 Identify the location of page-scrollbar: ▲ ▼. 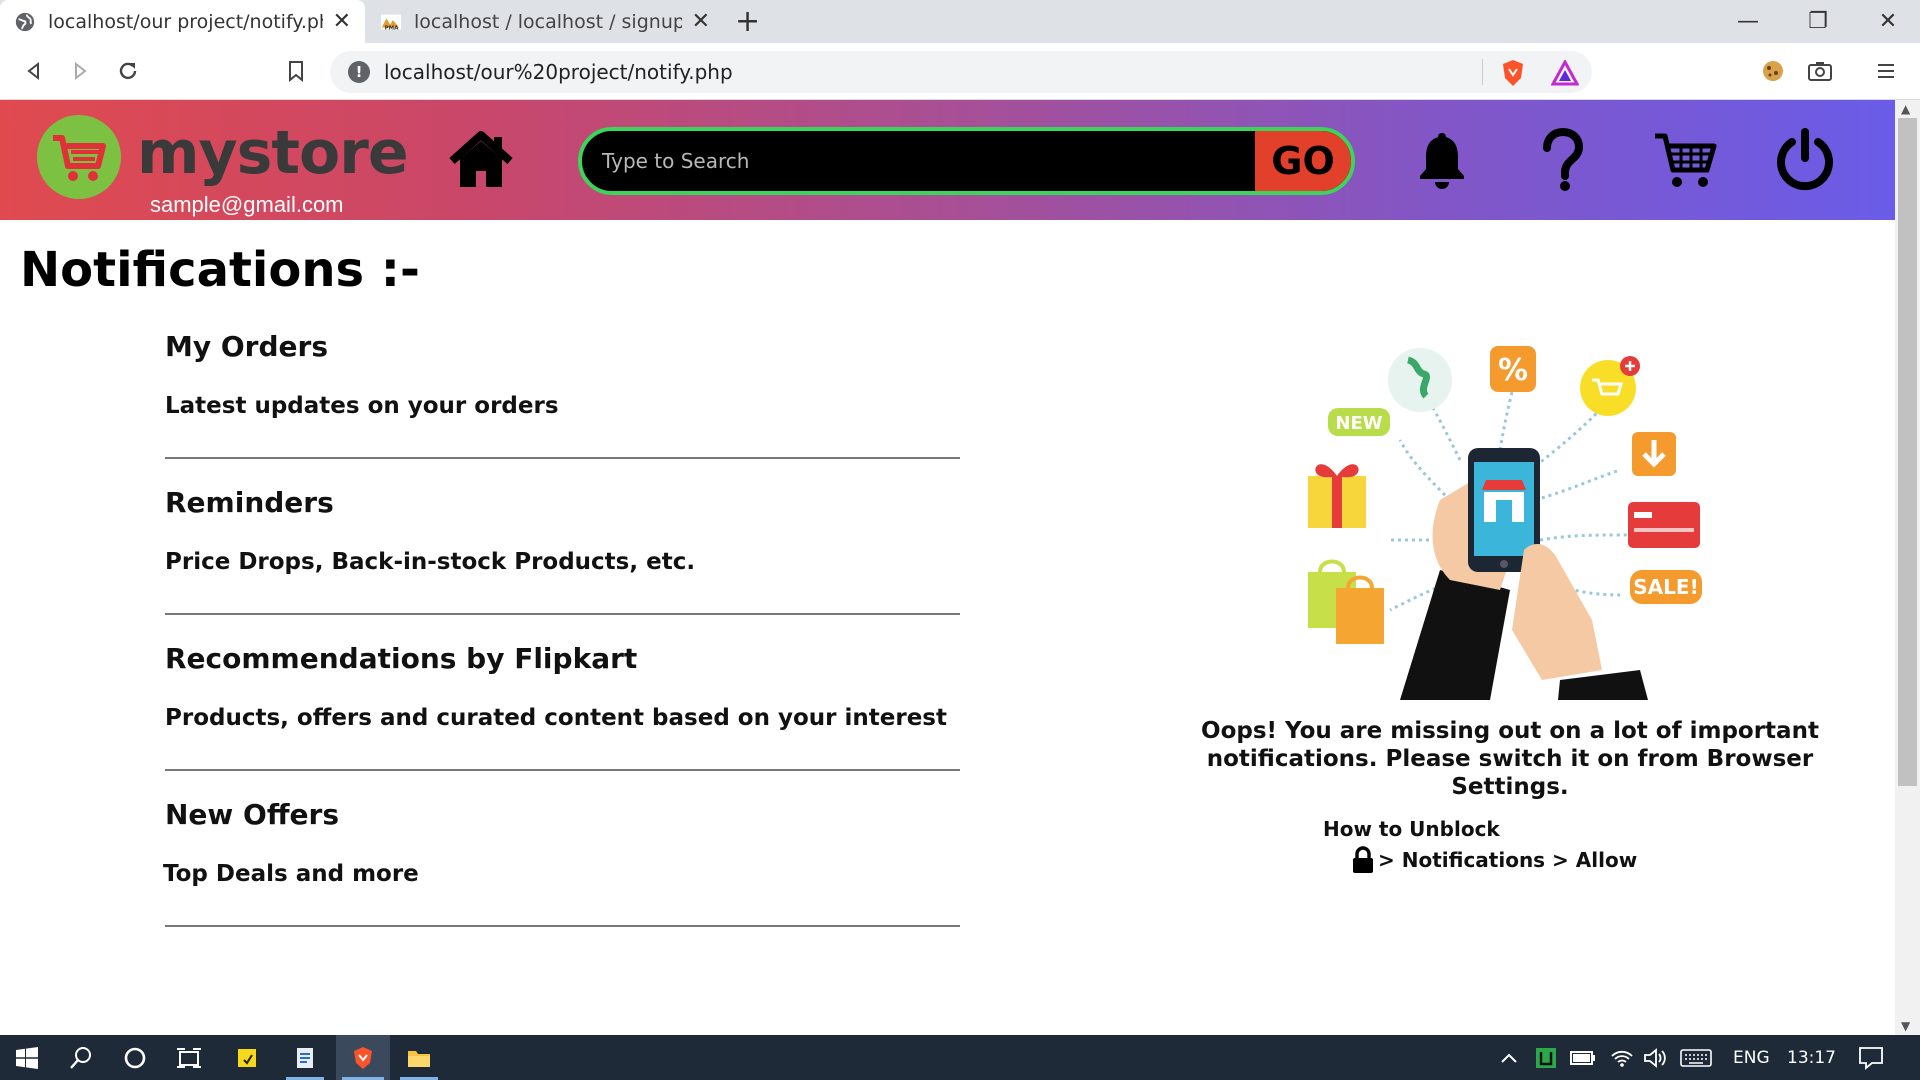
(1907, 567).